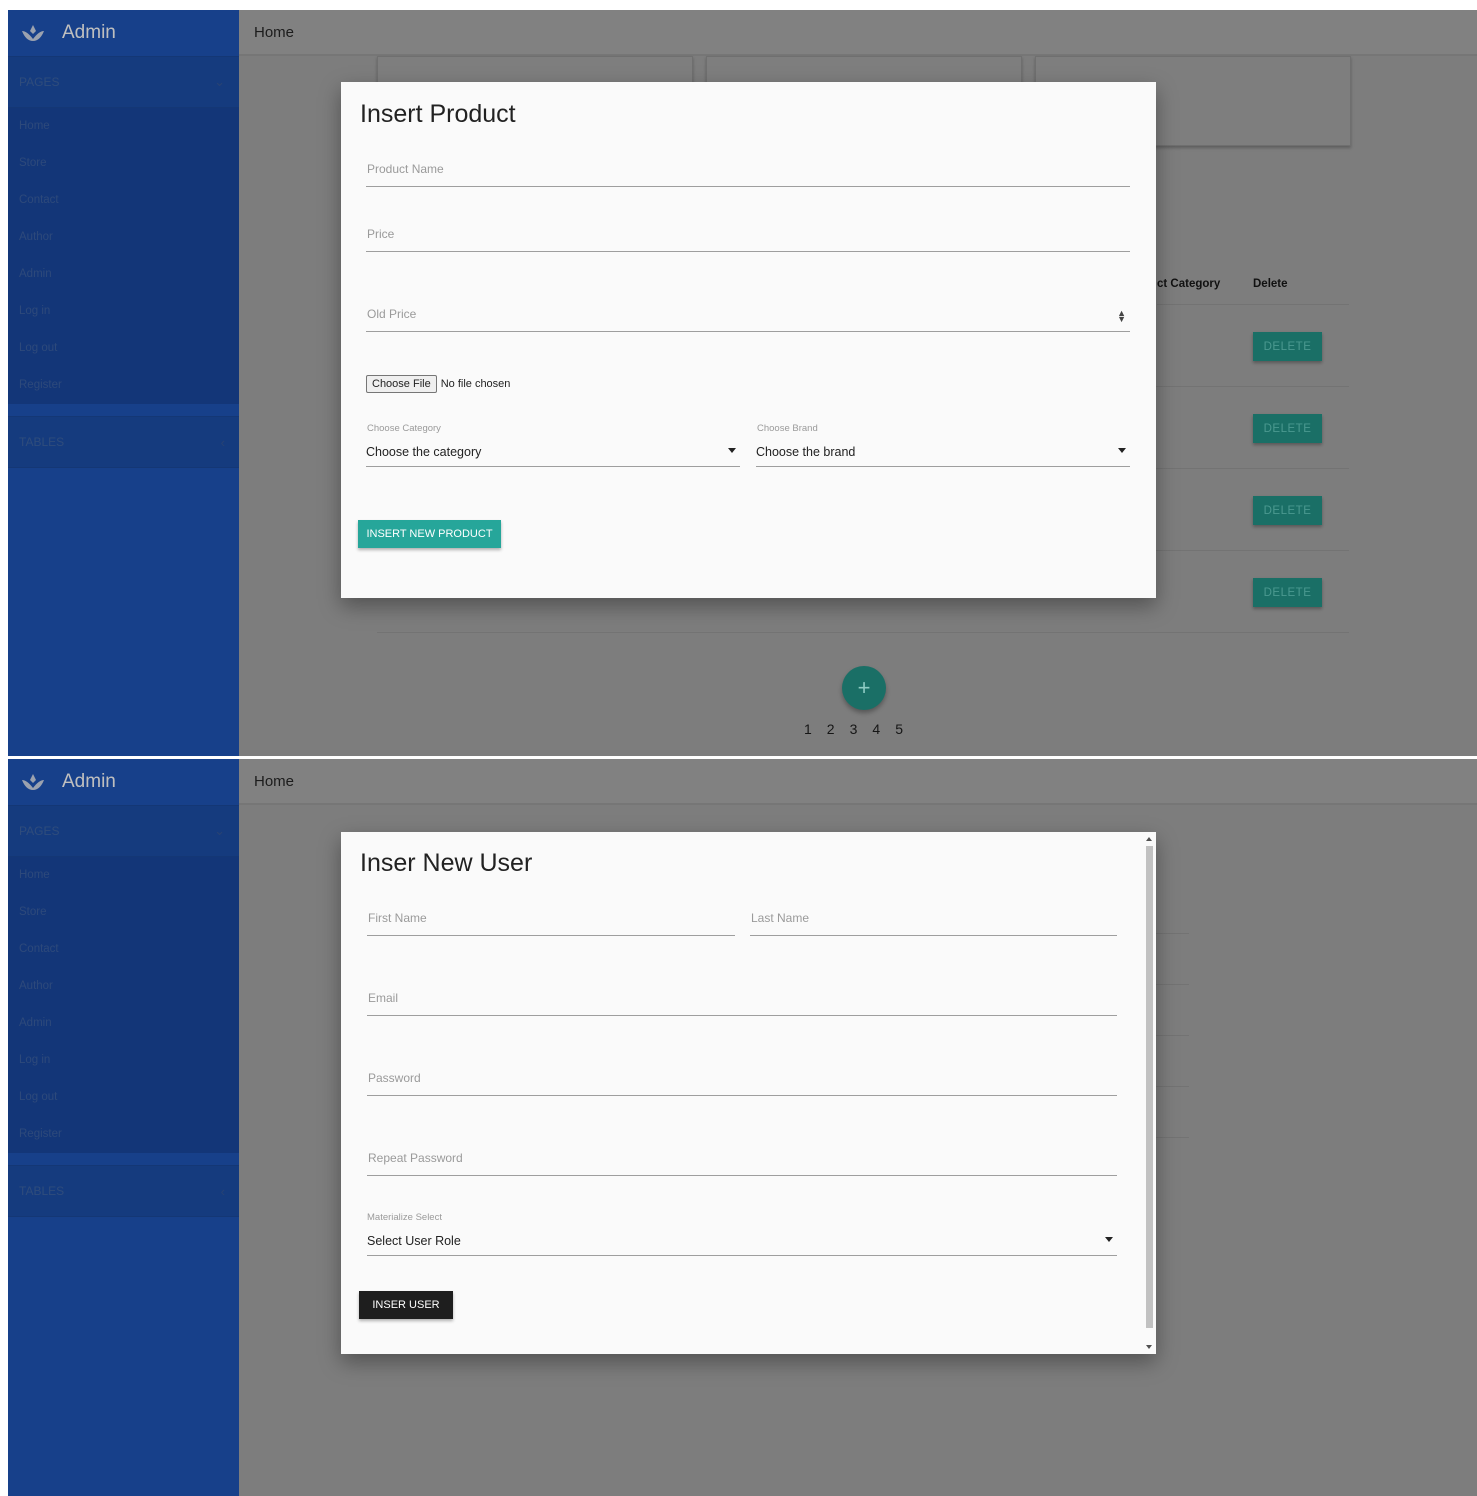  Describe the element at coordinates (394, 1078) in the screenshot. I see `placeholder: Password` at that location.